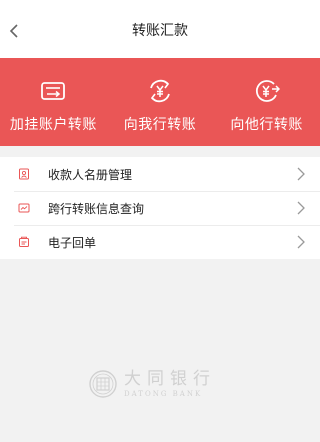 This screenshot has height=442, width=320. Describe the element at coordinates (24, 242) in the screenshot. I see `e-receipt-icon` at that location.